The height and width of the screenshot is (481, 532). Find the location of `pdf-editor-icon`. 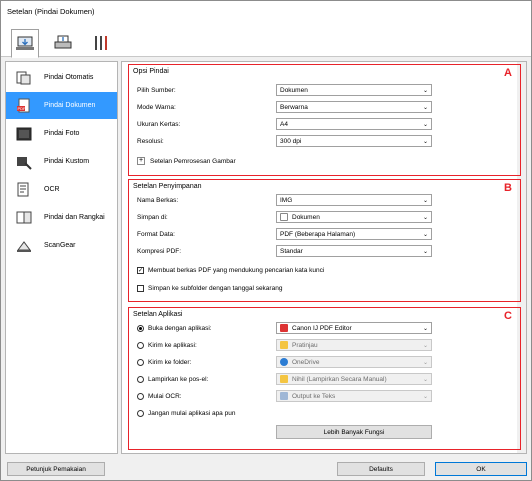

pdf-editor-icon is located at coordinates (284, 328).